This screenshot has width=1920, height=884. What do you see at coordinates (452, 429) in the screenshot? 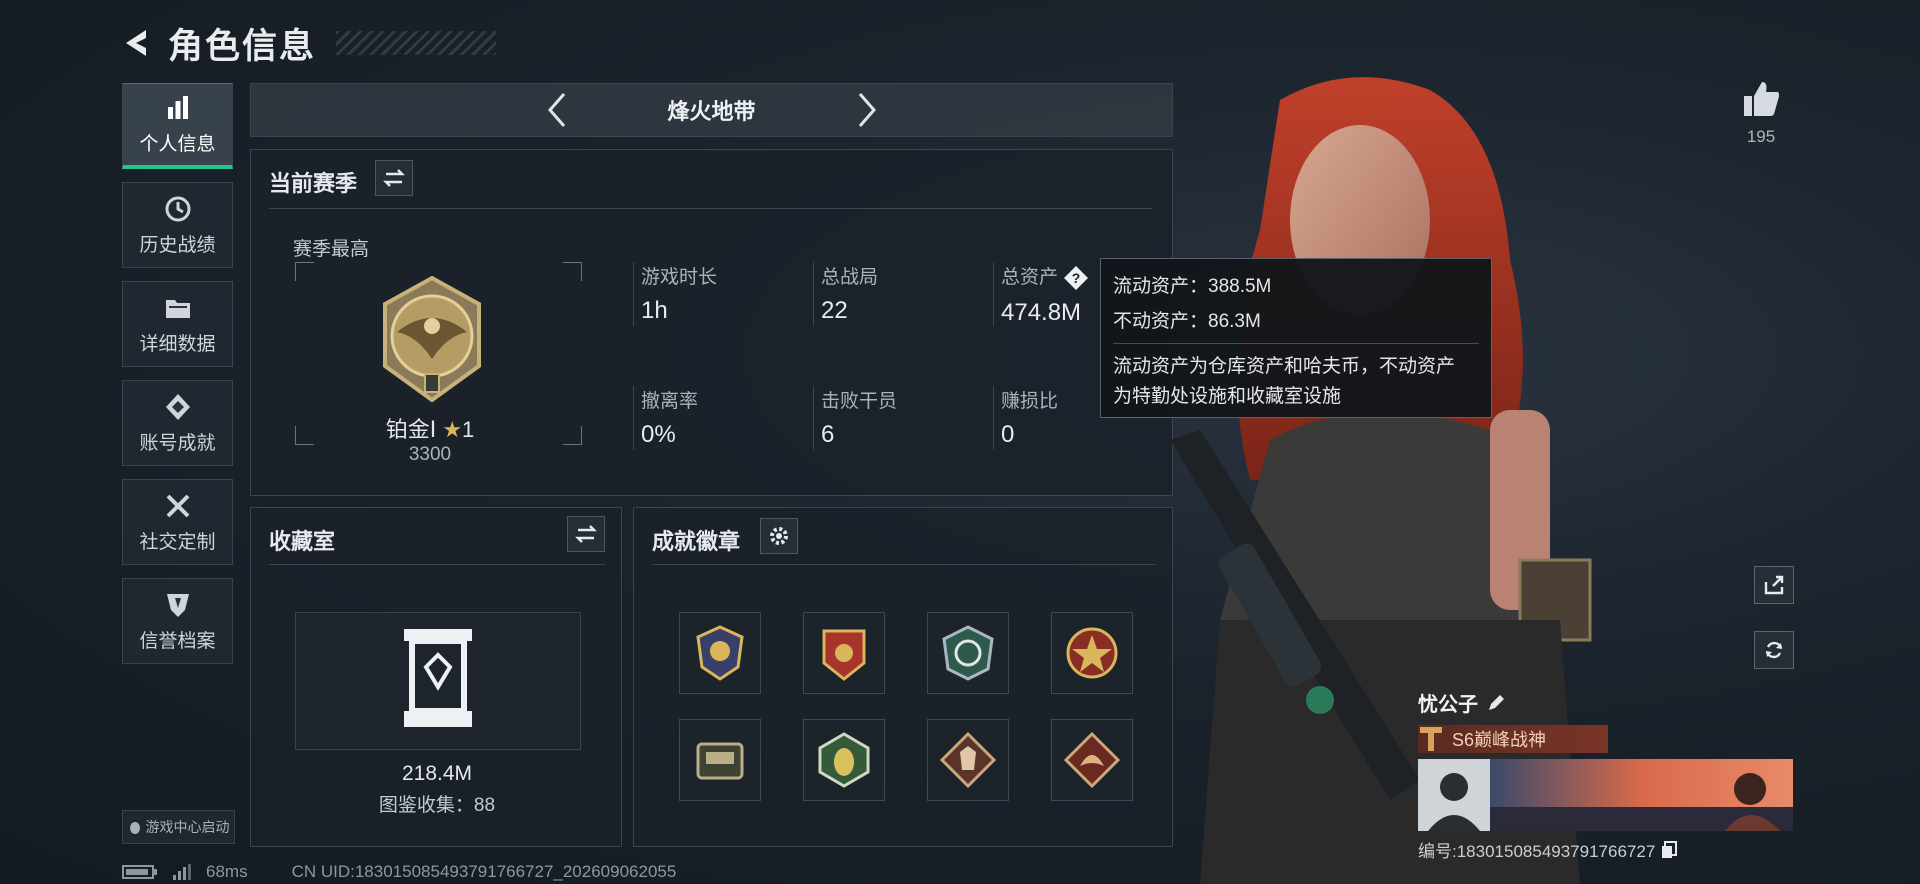
I see `star-icon: ★` at bounding box center [452, 429].